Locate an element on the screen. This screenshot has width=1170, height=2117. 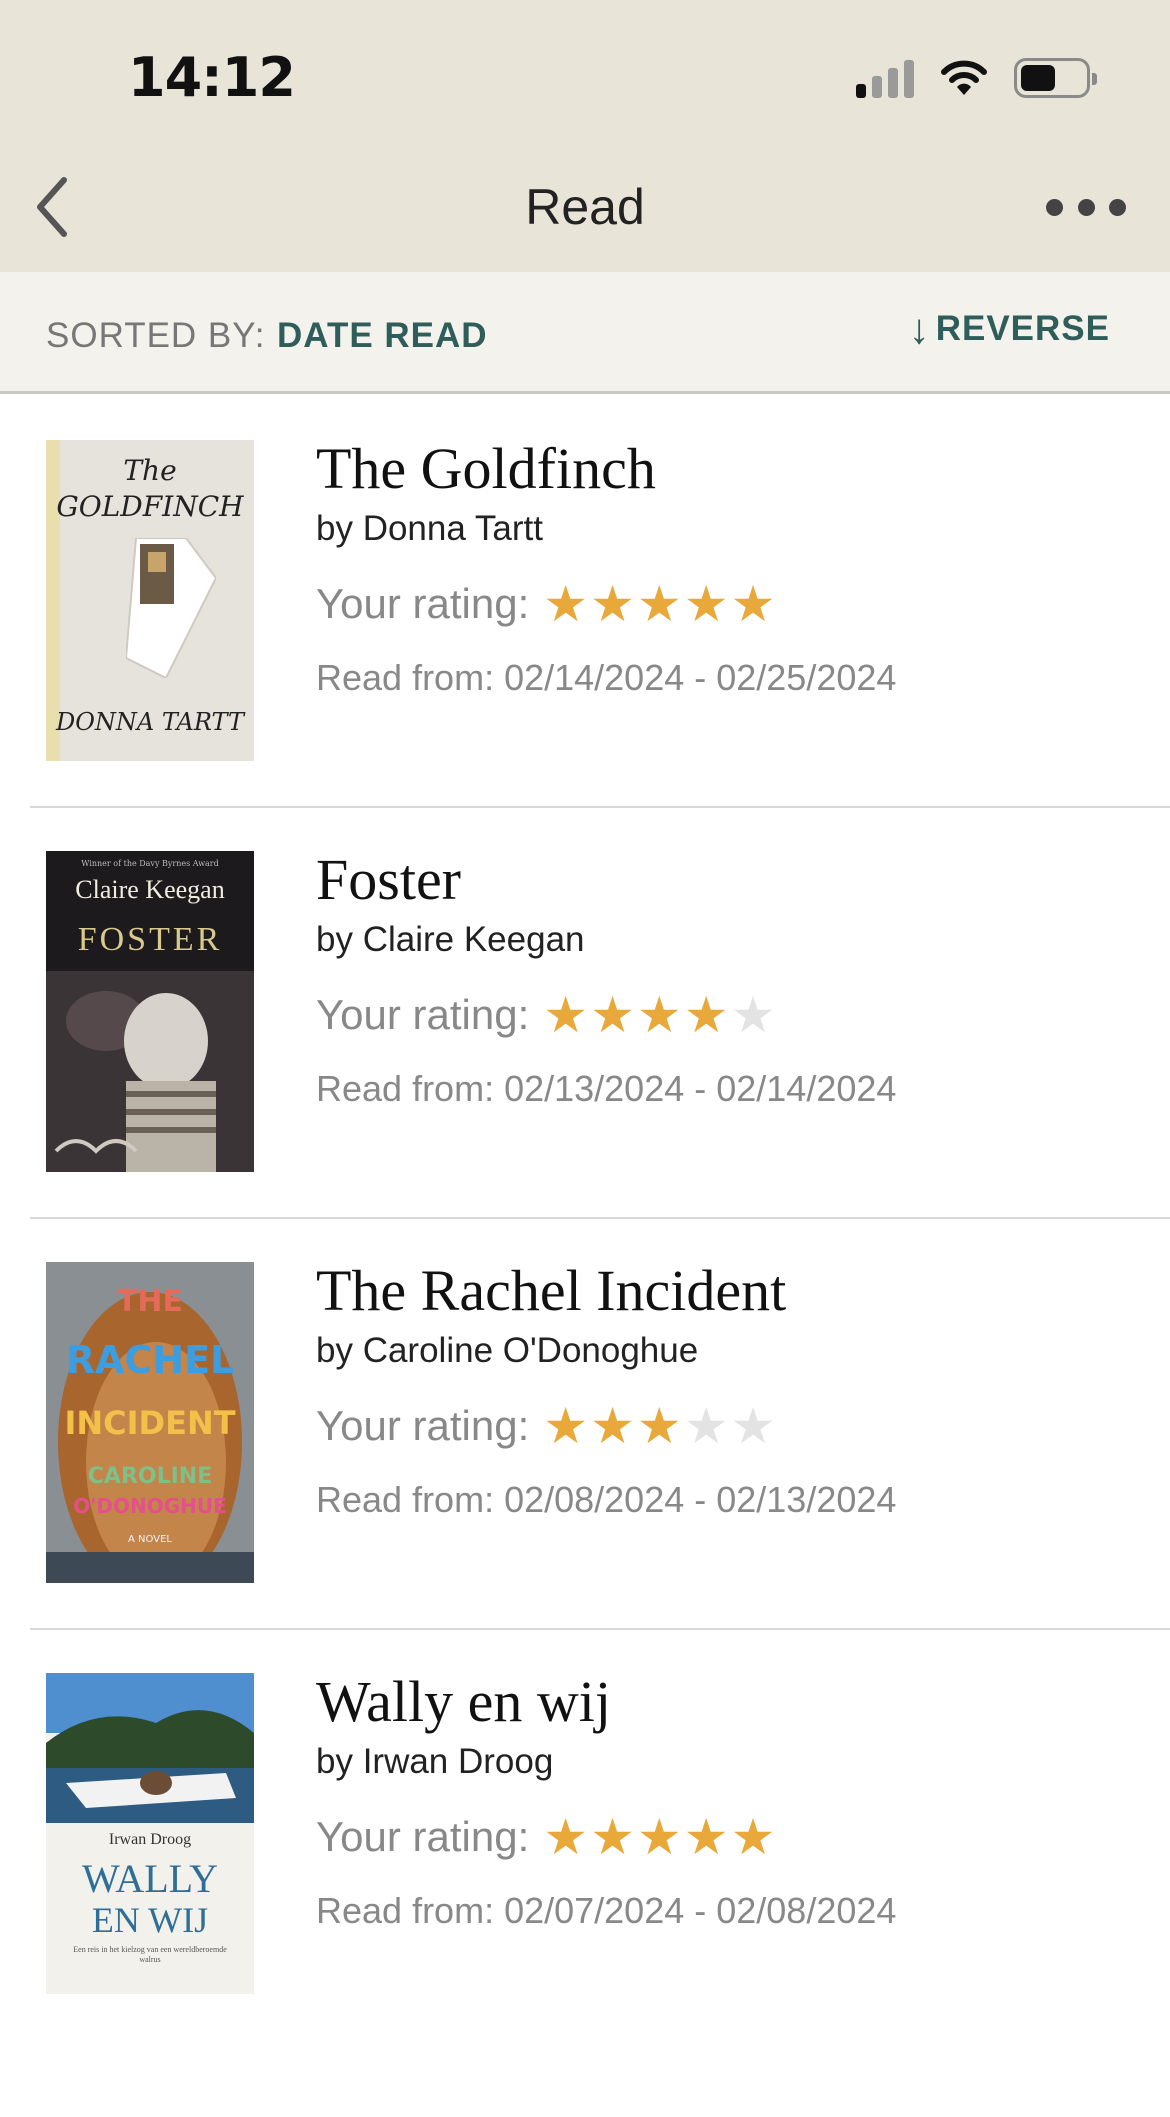
book-author: by Irwan Droog is located at coordinates (606, 1762).